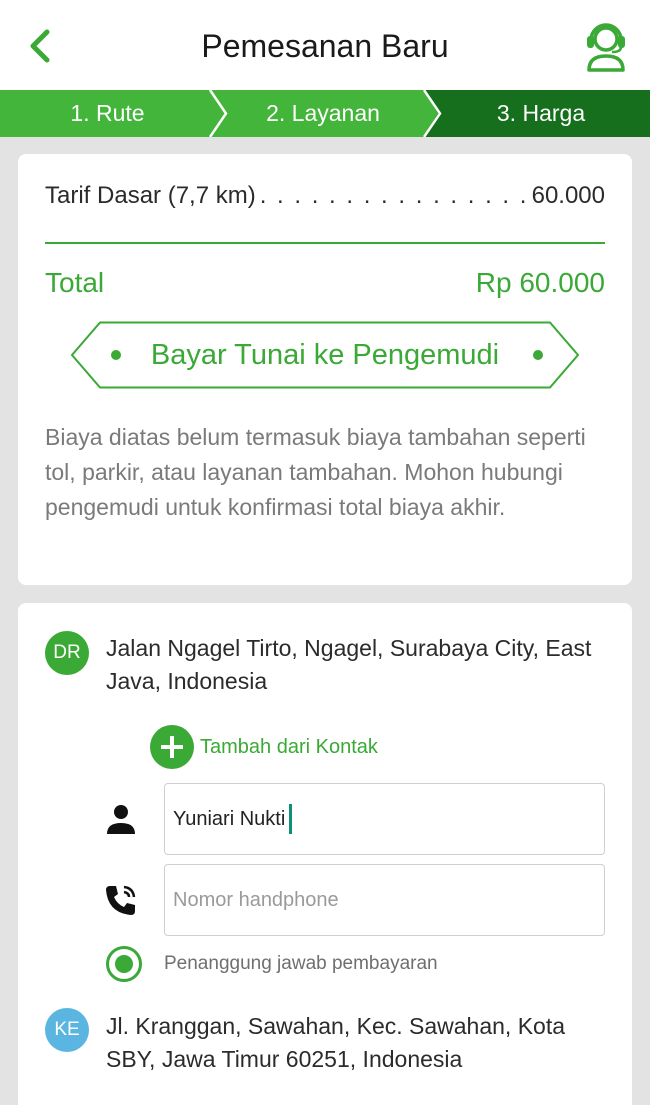  Describe the element at coordinates (384, 900) in the screenshot. I see `phone-number-input` at that location.